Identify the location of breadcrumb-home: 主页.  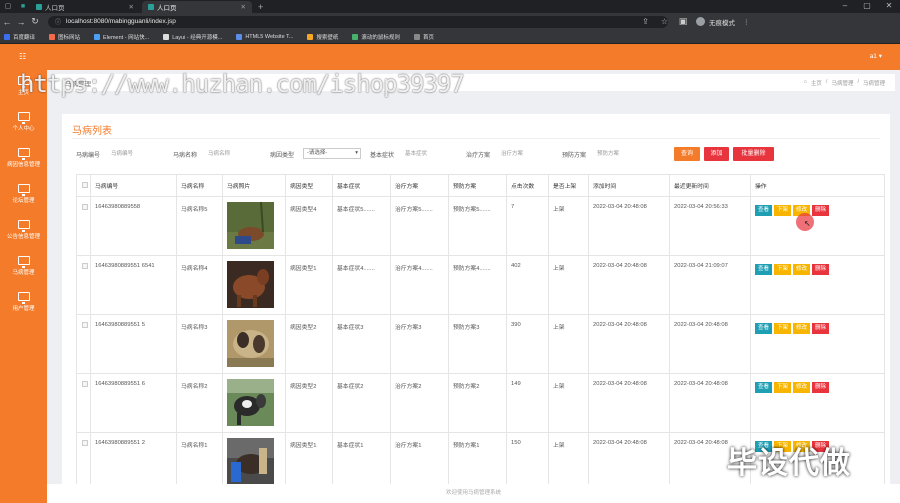
(816, 83).